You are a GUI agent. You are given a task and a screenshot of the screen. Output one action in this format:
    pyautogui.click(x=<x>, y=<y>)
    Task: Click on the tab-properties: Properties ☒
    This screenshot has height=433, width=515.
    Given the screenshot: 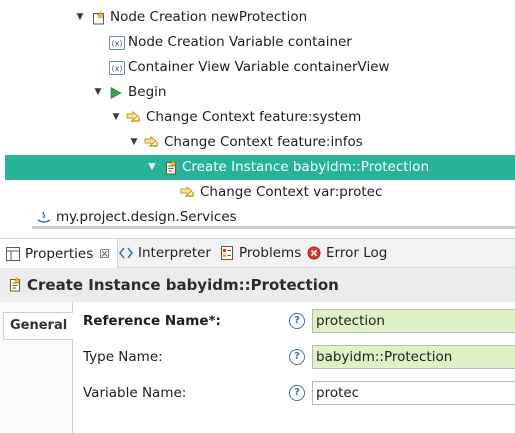 What is the action you would take?
    pyautogui.click(x=59, y=253)
    